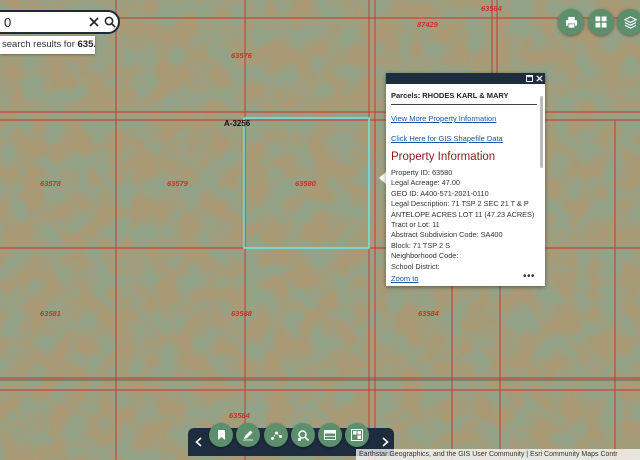  I want to click on road-label: A-3256, so click(237, 123).